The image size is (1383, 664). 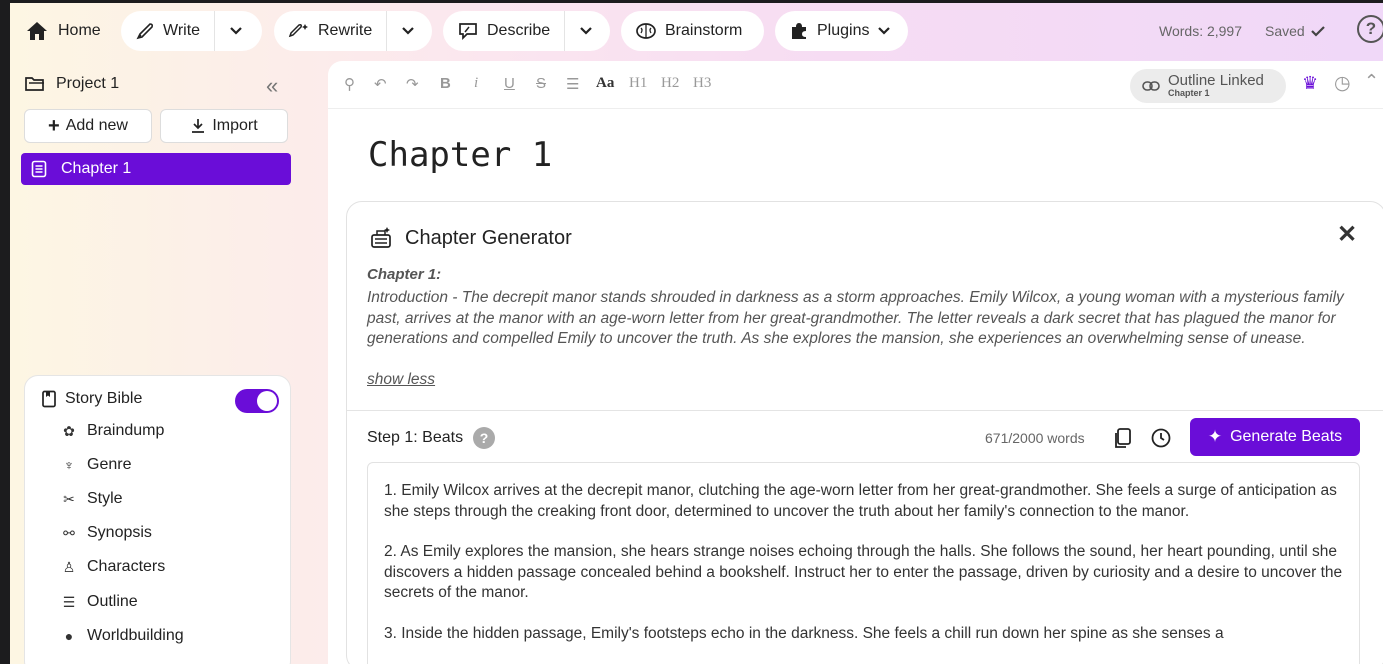 What do you see at coordinates (113, 567) in the screenshot?
I see `sidebar-item-characters: ♙ Characters` at bounding box center [113, 567].